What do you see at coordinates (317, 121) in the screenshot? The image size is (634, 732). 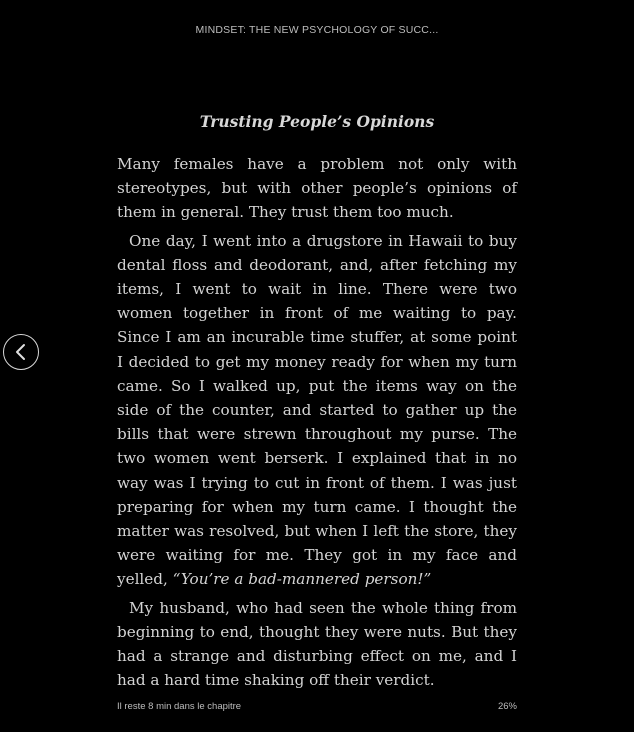 I see `section-heading: Trusting People’s Opinions` at bounding box center [317, 121].